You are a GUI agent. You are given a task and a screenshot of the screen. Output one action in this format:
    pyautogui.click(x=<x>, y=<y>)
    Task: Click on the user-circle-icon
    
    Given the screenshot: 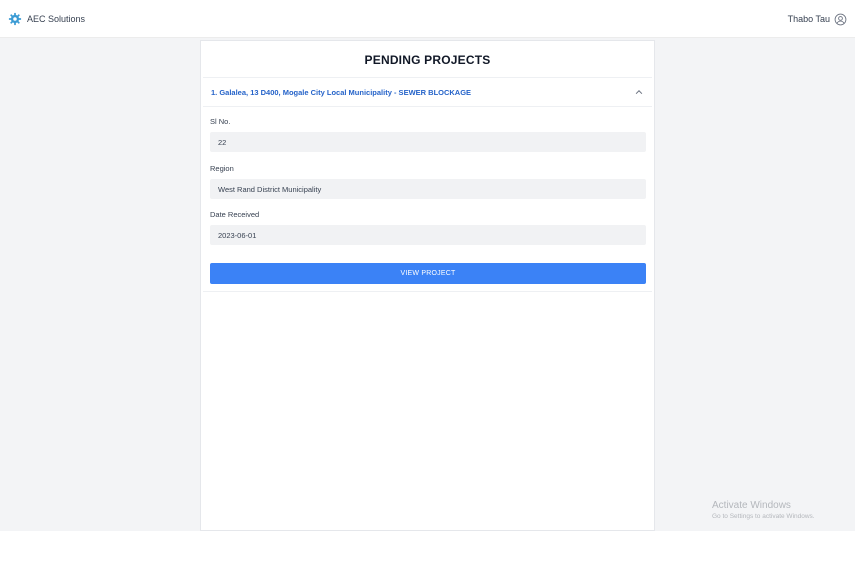 What is the action you would take?
    pyautogui.click(x=840, y=19)
    